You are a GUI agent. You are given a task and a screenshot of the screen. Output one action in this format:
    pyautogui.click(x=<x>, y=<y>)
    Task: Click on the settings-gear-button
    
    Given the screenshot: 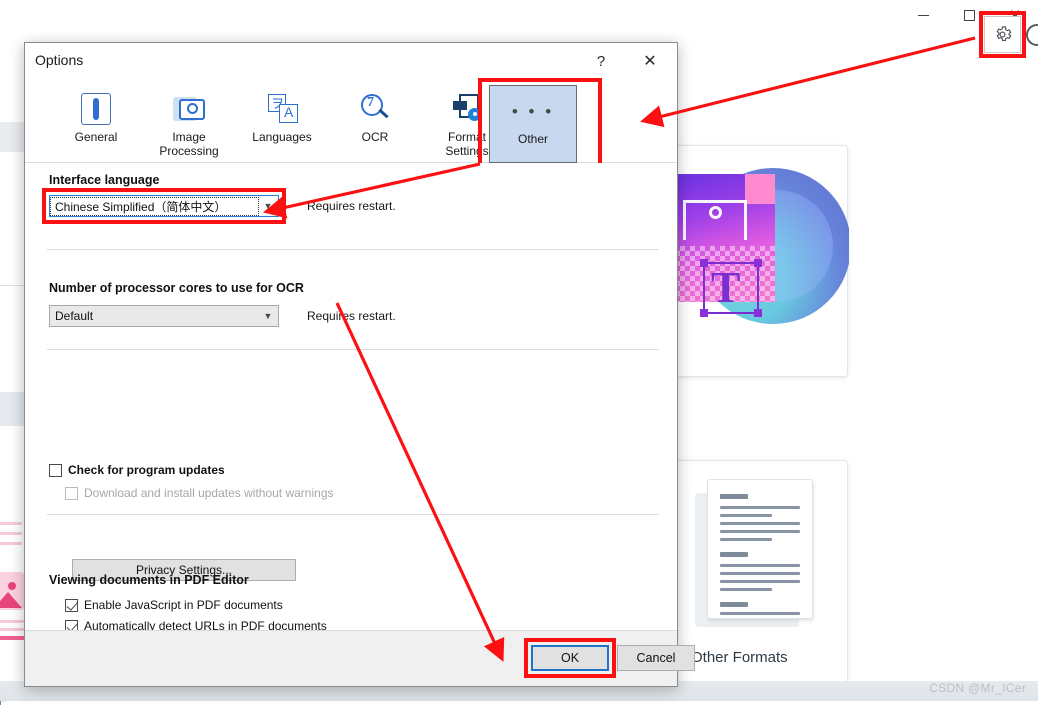 What is the action you would take?
    pyautogui.click(x=1002, y=34)
    